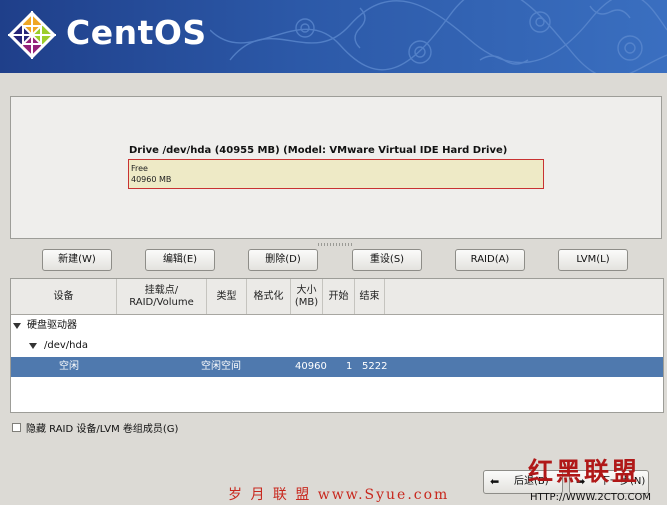  I want to click on column-header-size: 大小 (MB), so click(307, 296).